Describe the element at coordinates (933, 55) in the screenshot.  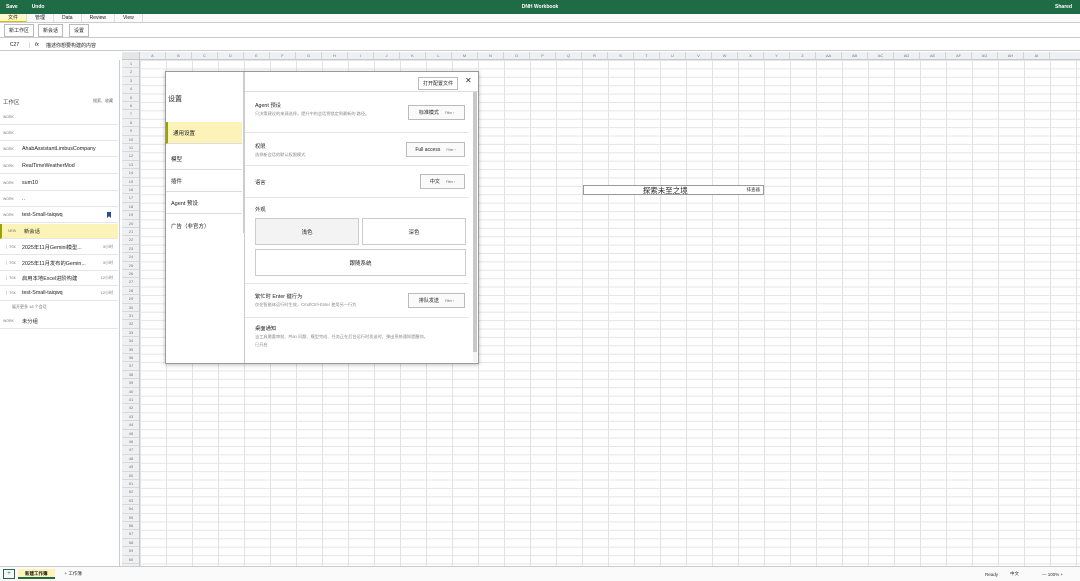
I see `column-header-cell: AE` at that location.